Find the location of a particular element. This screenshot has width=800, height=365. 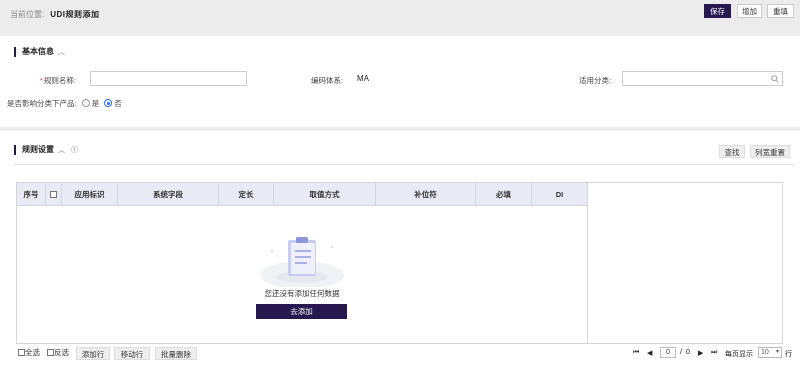

affect-products-label: 是否影响分类下产品: is located at coordinates (42, 103).